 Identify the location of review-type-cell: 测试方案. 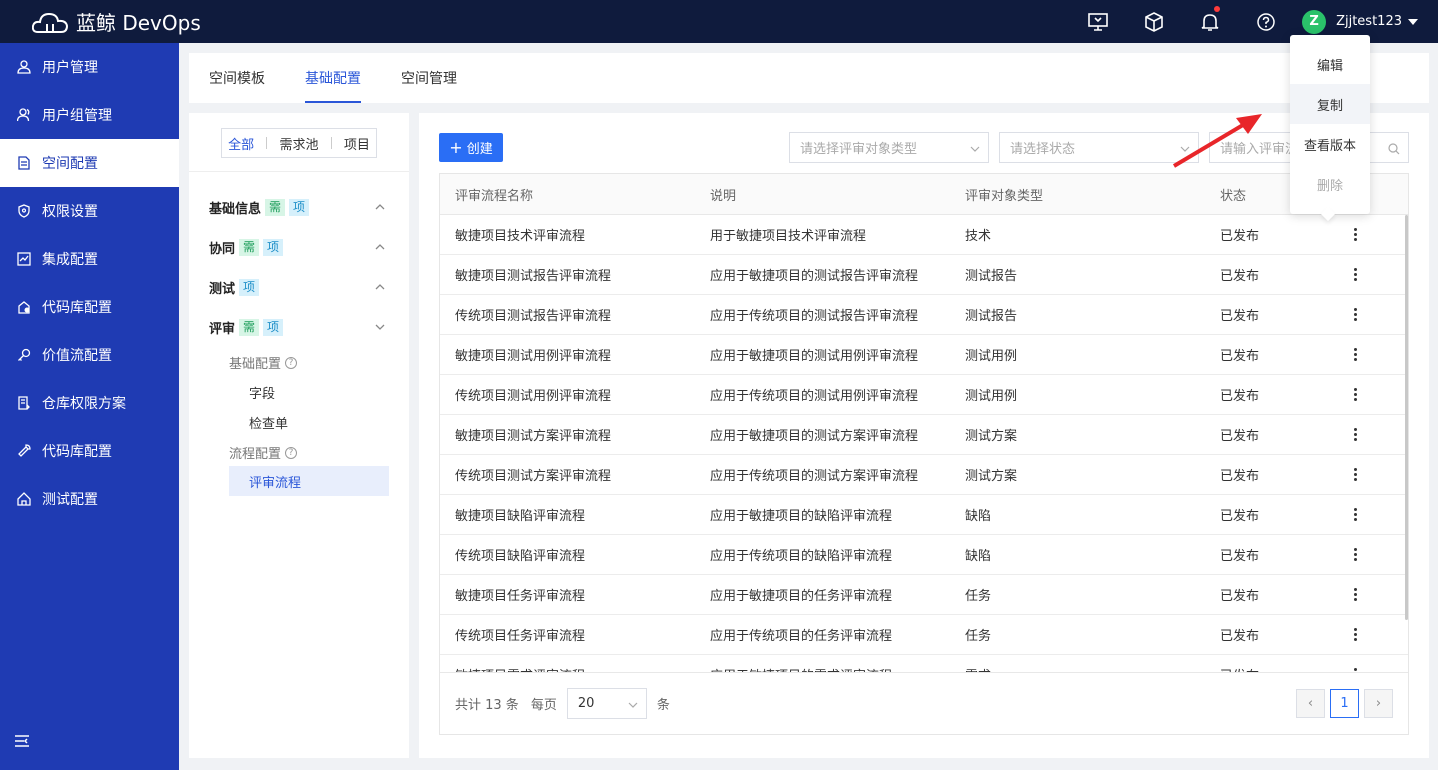
(991, 436).